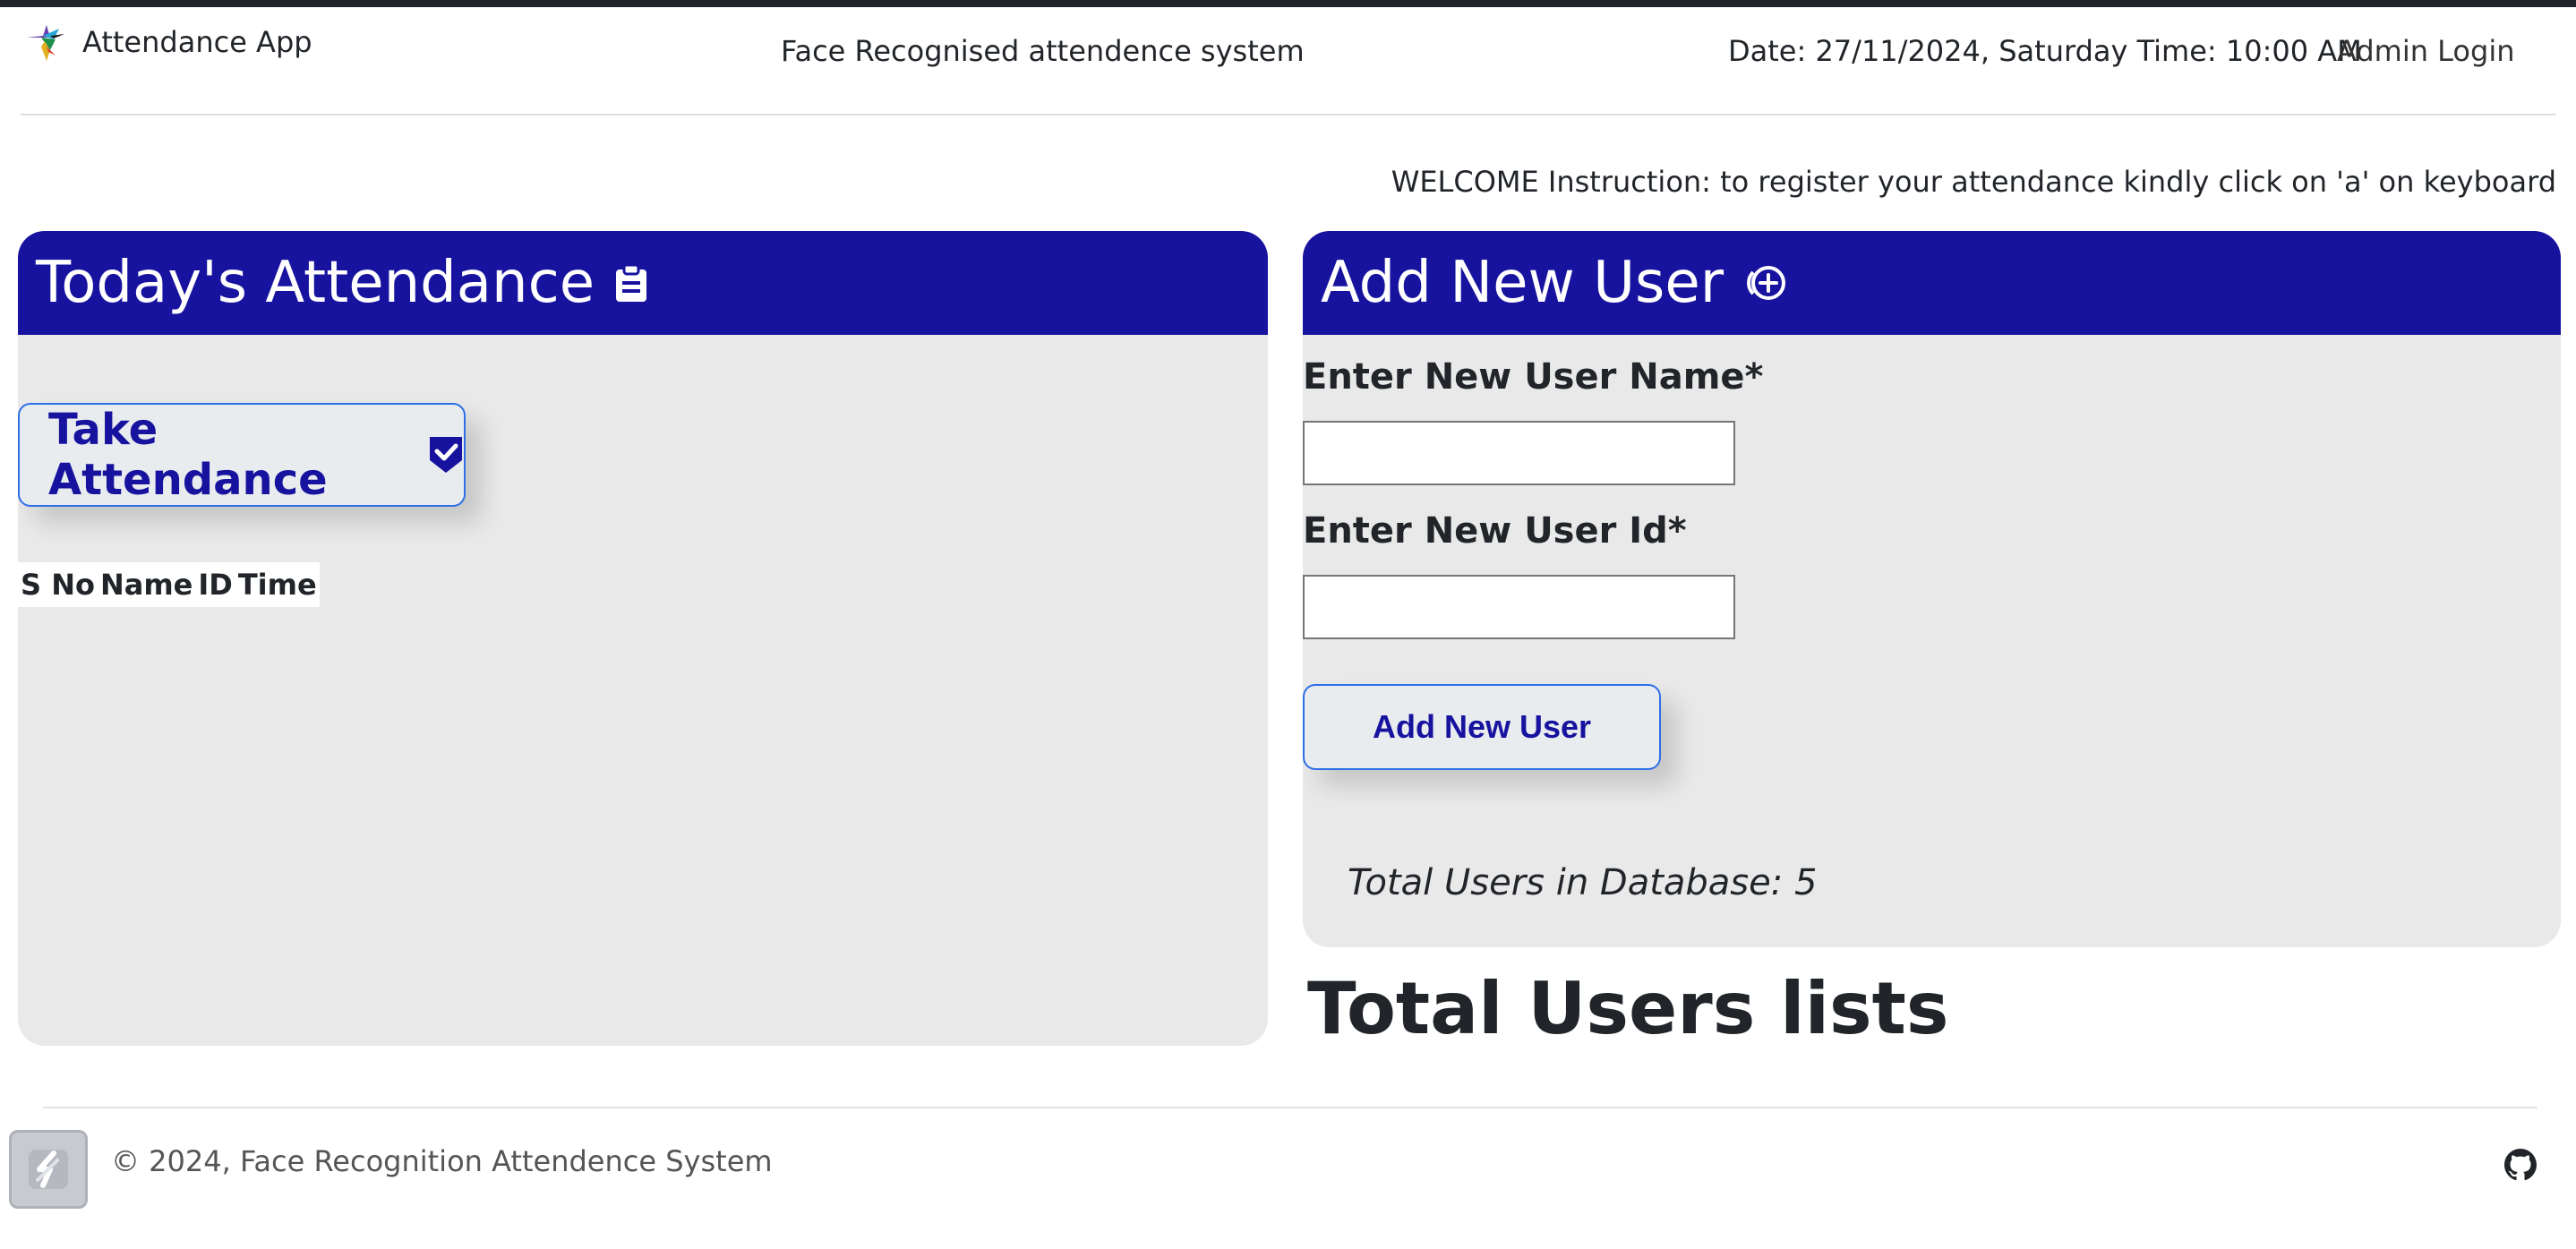  I want to click on attendance-table-header-row: S No Name ID Time, so click(169, 584).